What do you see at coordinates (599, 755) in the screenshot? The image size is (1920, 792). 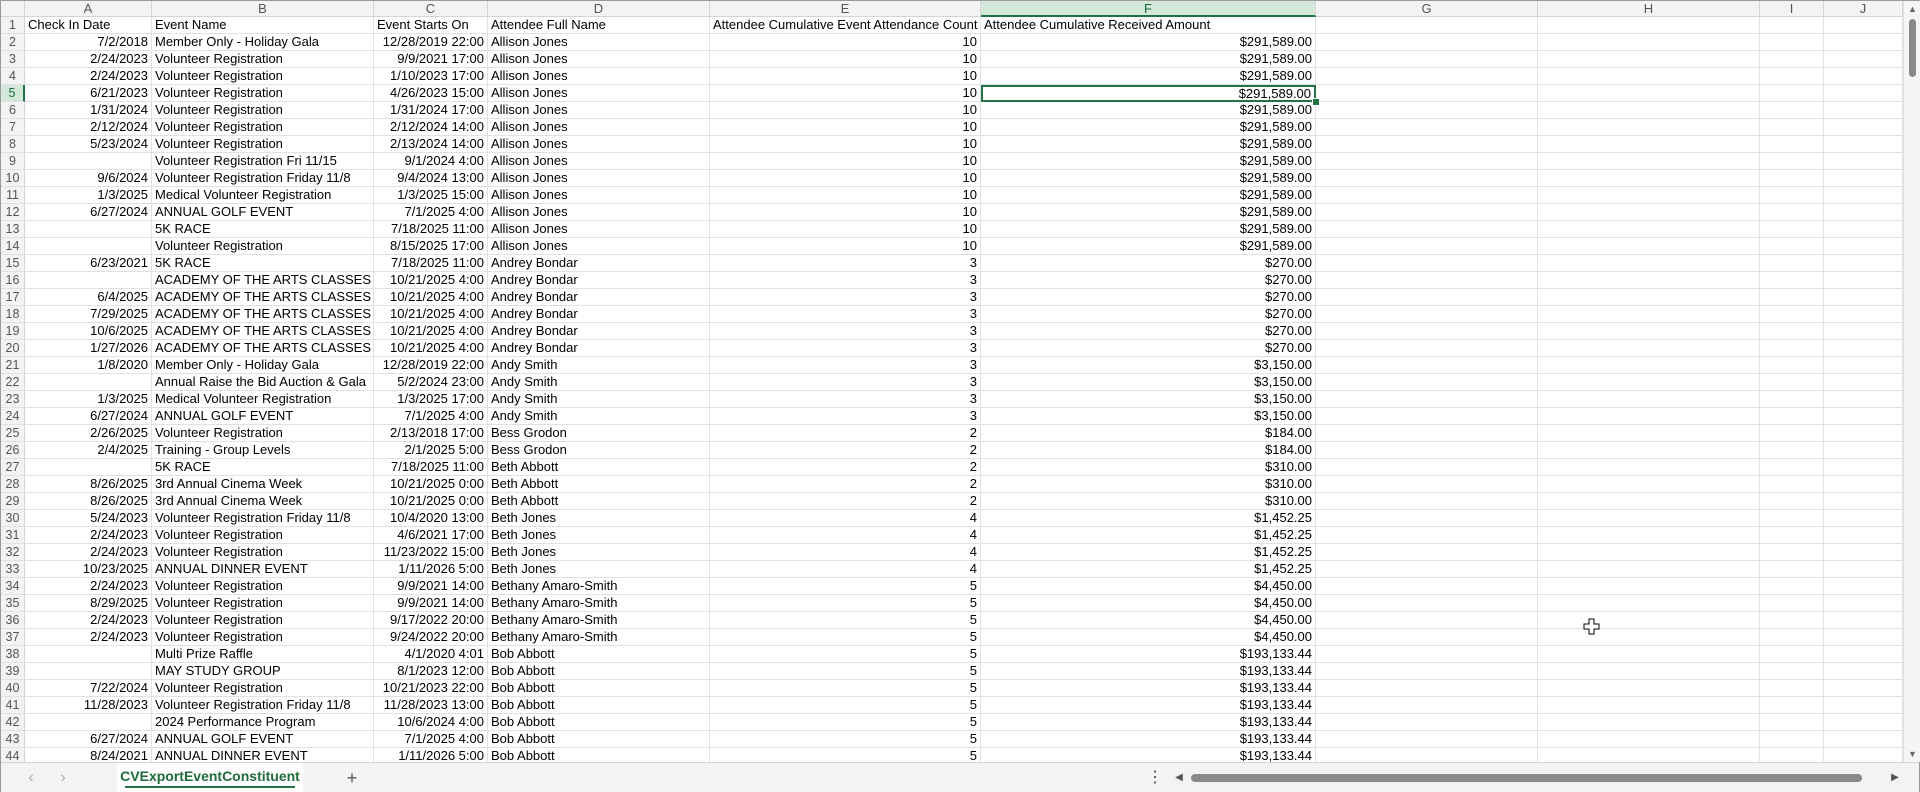 I see `cell-d44: Bob Abbott` at bounding box center [599, 755].